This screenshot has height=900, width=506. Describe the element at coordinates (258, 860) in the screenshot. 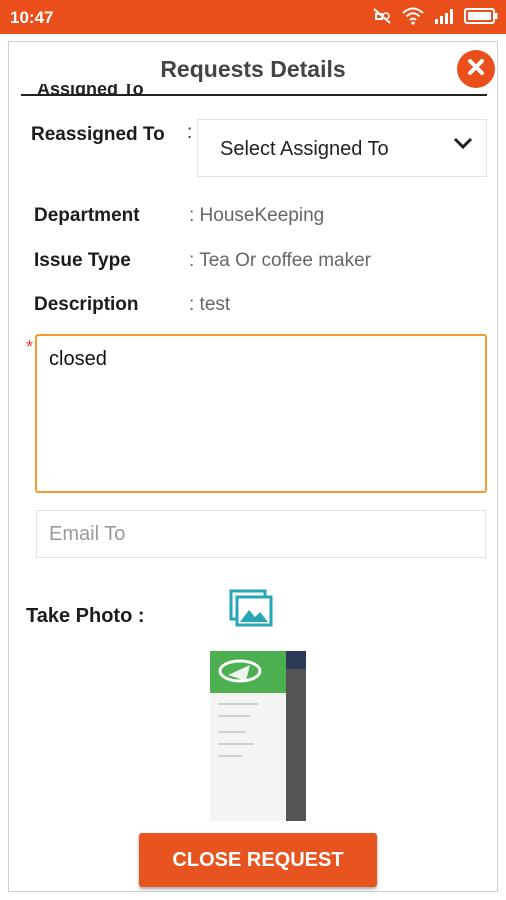

I see `close-request-button: CLOSE REQUEST` at that location.